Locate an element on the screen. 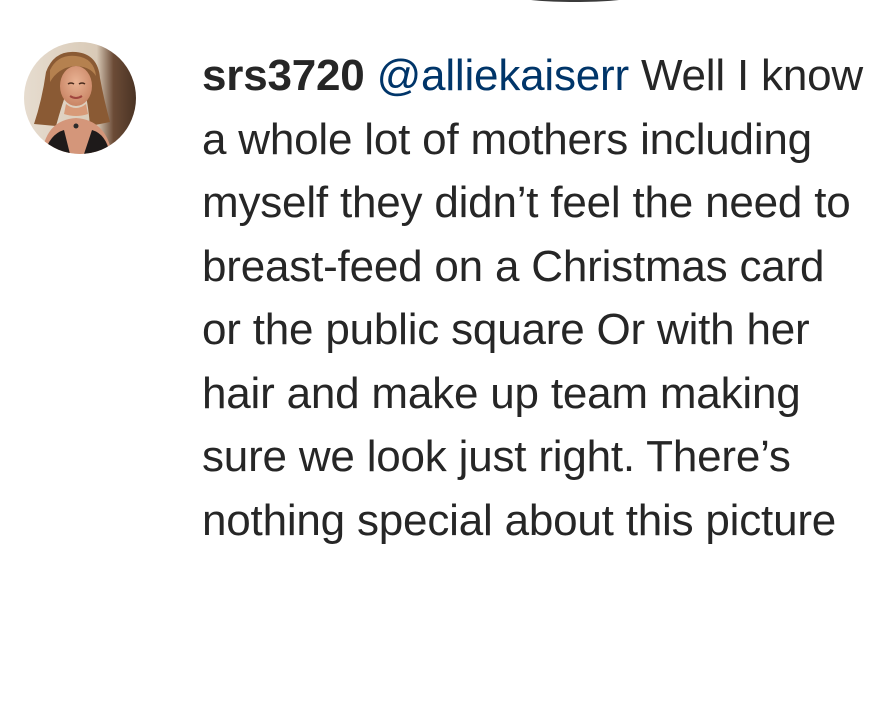 Image resolution: width=896 pixels, height=724 pixels. previous-item-edge is located at coordinates (575, 1).